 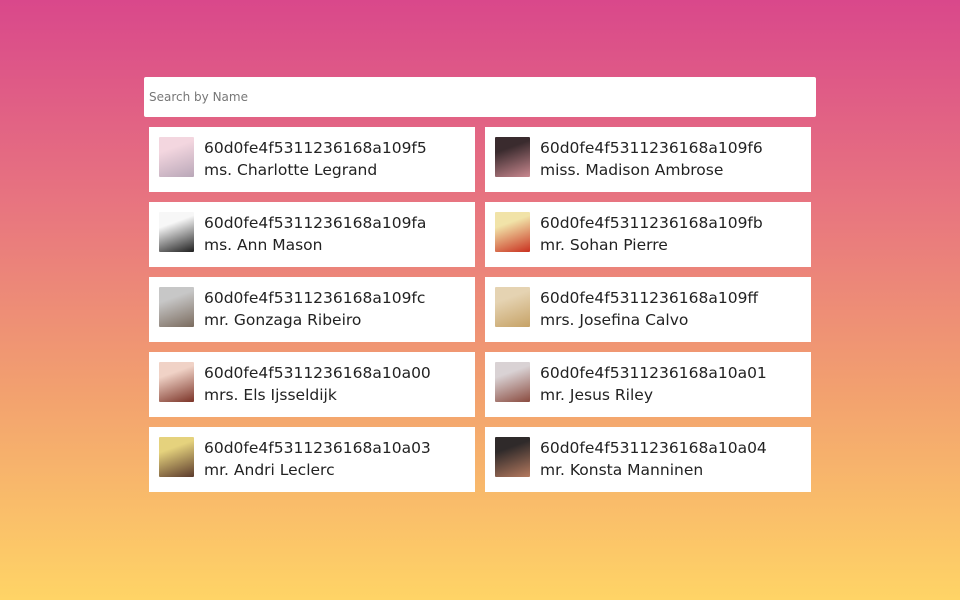 What do you see at coordinates (653, 384) in the screenshot?
I see `user-info: 60d0fe4f5311236168a10a01 mr. Jesus Riley` at bounding box center [653, 384].